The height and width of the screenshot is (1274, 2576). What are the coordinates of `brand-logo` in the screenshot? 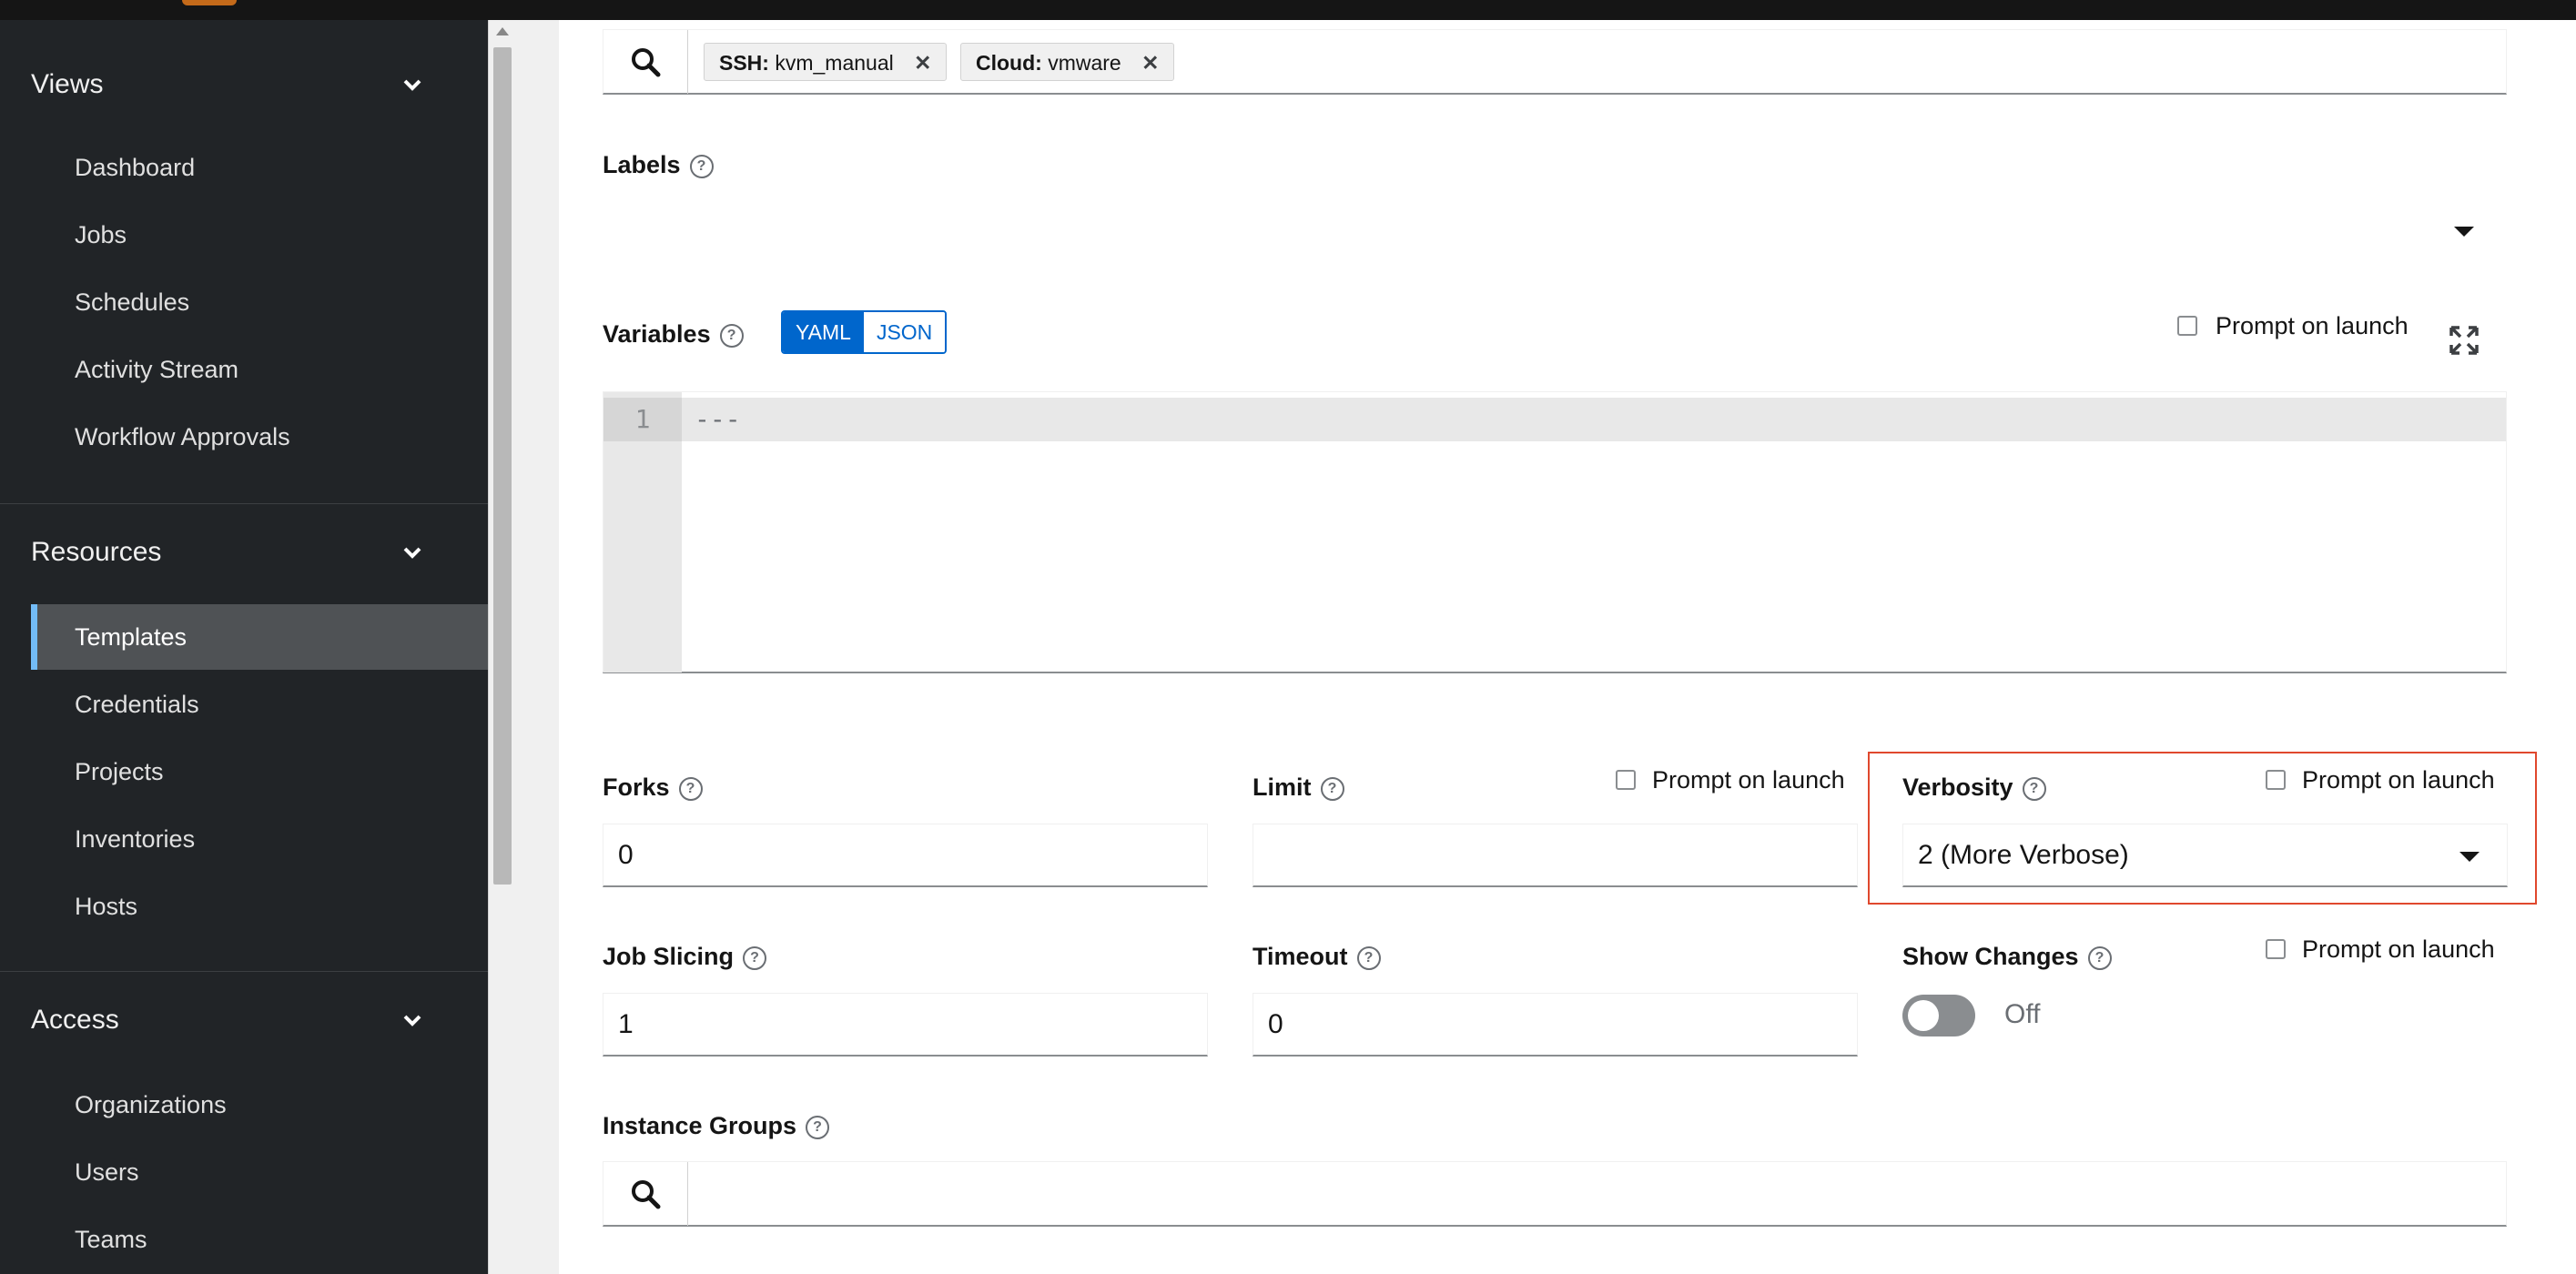 It's located at (209, 2).